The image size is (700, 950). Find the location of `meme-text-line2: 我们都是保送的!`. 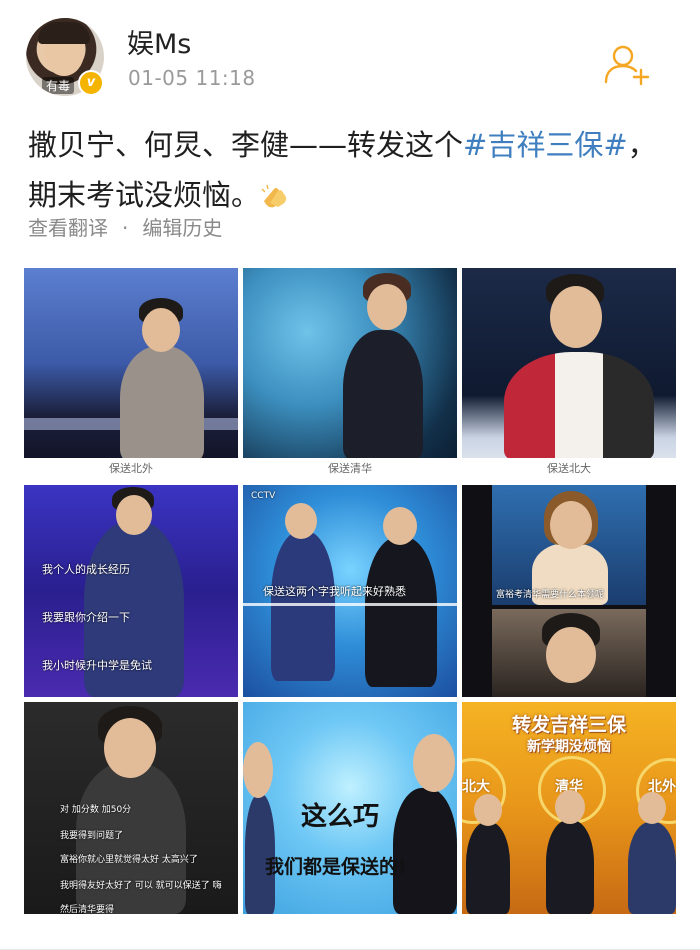

meme-text-line2: 我们都是保送的! is located at coordinates (336, 867).